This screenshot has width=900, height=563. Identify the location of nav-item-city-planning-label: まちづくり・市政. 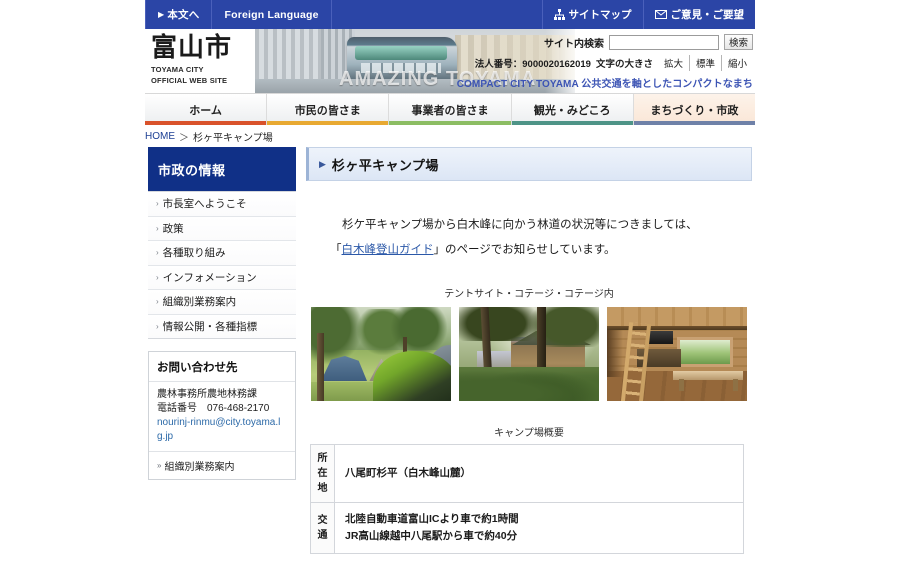
(694, 110).